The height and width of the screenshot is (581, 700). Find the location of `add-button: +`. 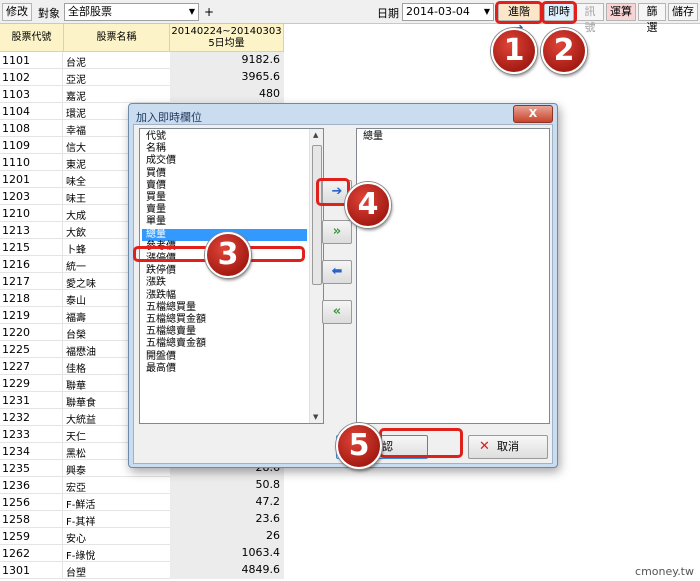

add-button: + is located at coordinates (209, 12).